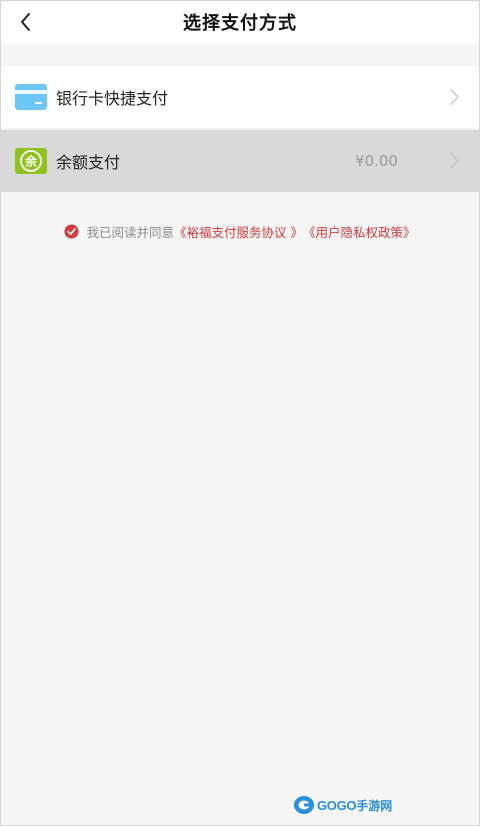  Describe the element at coordinates (72, 231) in the screenshot. I see `checkbox-checked-icon` at that location.